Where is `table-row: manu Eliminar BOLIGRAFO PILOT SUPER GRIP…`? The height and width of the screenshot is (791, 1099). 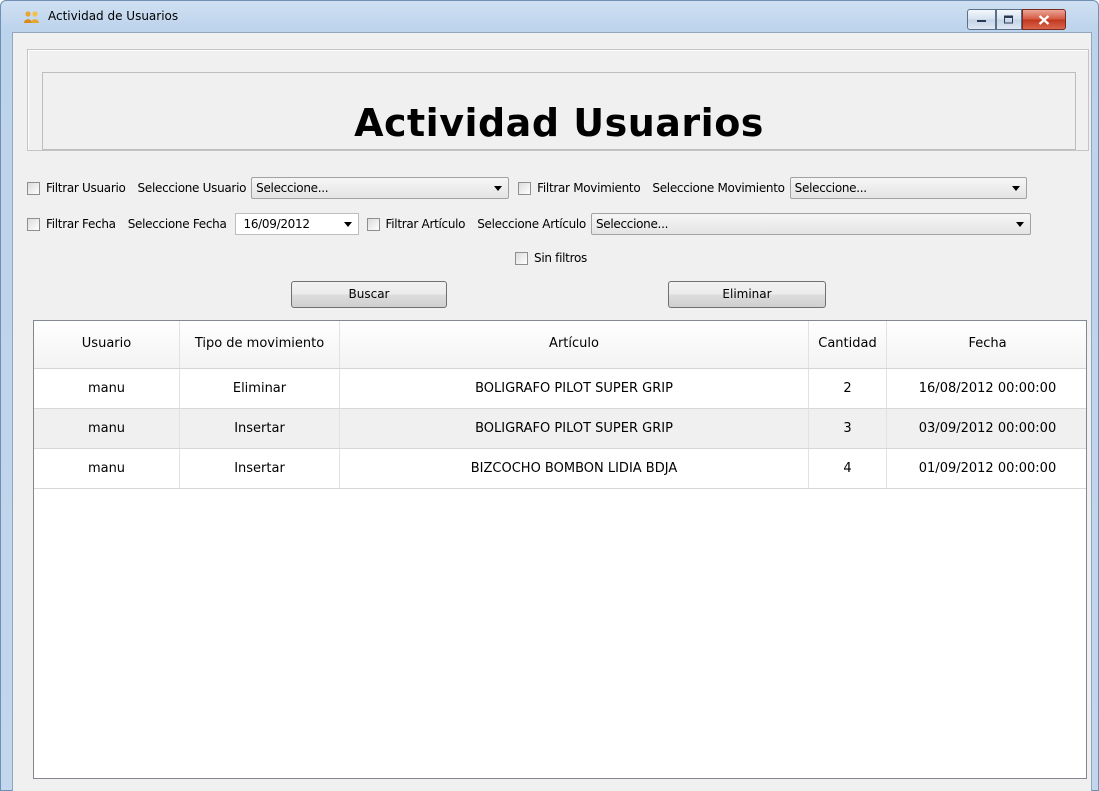 table-row: manu Eliminar BOLIGRAFO PILOT SUPER GRIP… is located at coordinates (560, 389).